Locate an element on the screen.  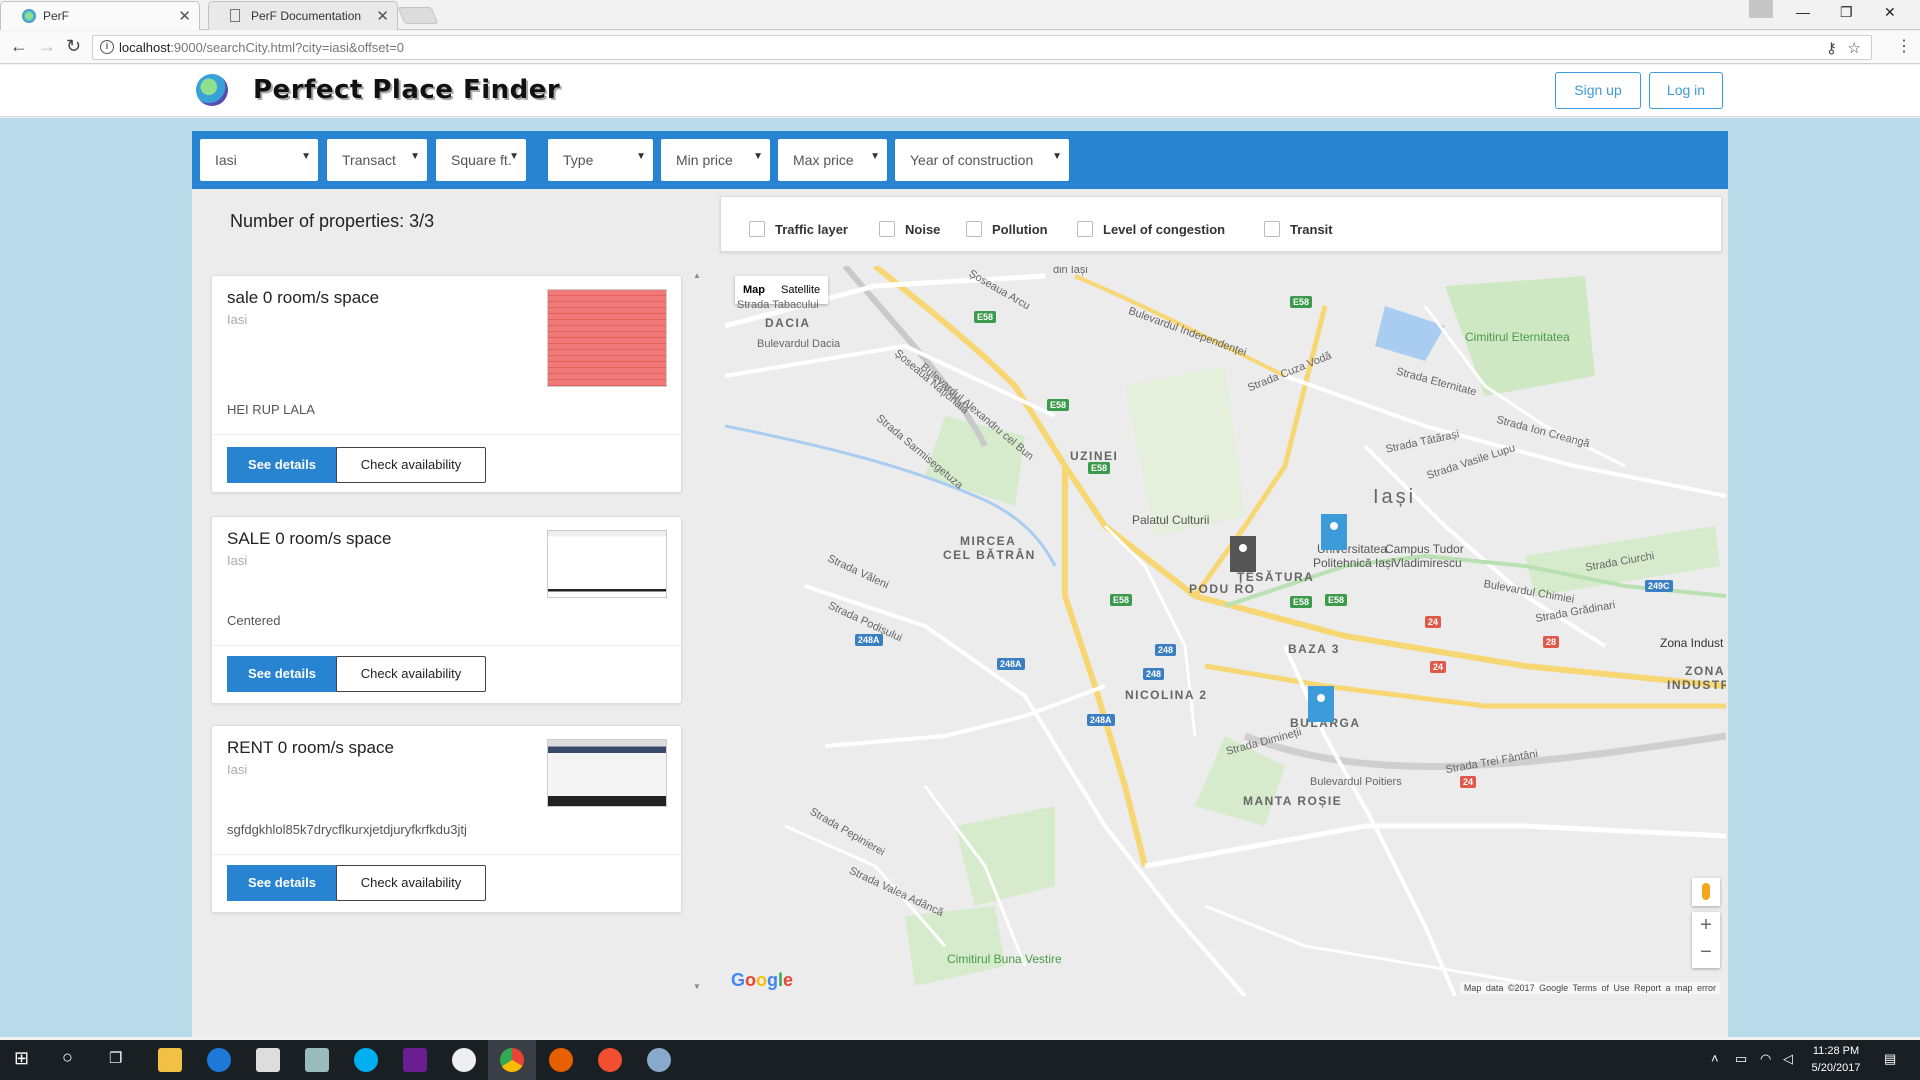
url-host: localhost is located at coordinates (145, 47).